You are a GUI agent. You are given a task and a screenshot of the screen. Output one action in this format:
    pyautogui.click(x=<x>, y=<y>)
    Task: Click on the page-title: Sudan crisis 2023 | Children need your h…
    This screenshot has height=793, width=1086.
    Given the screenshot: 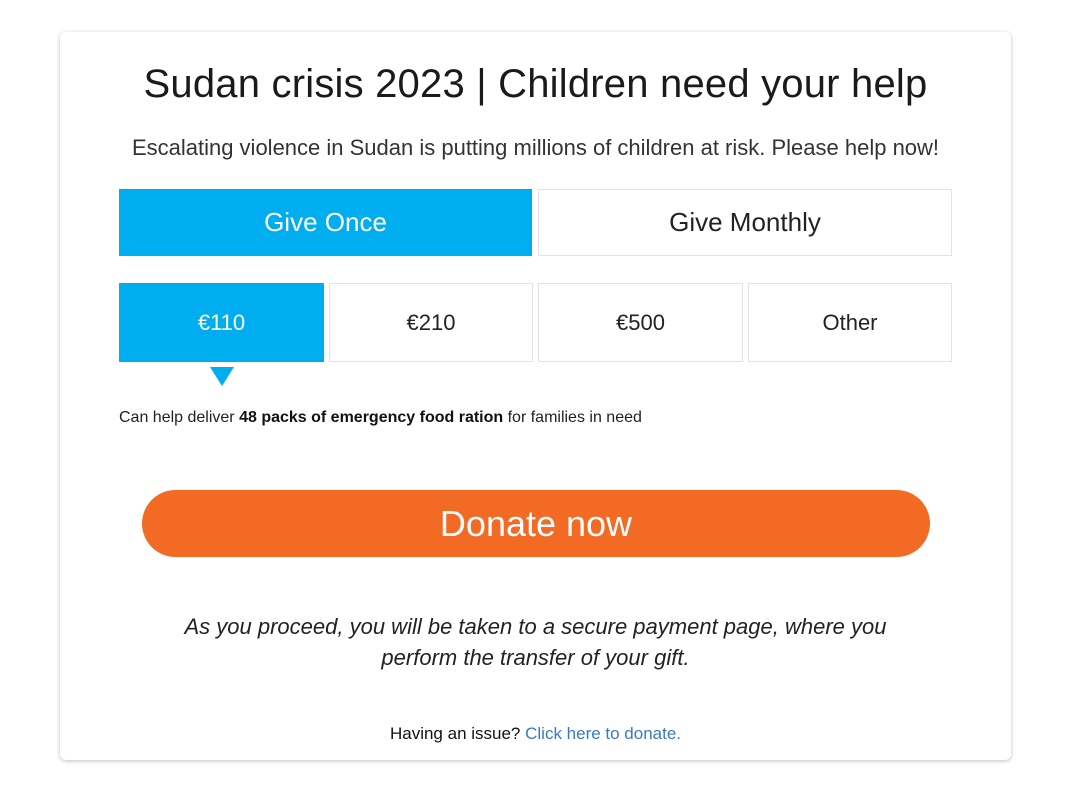 What is the action you would take?
    pyautogui.click(x=535, y=84)
    